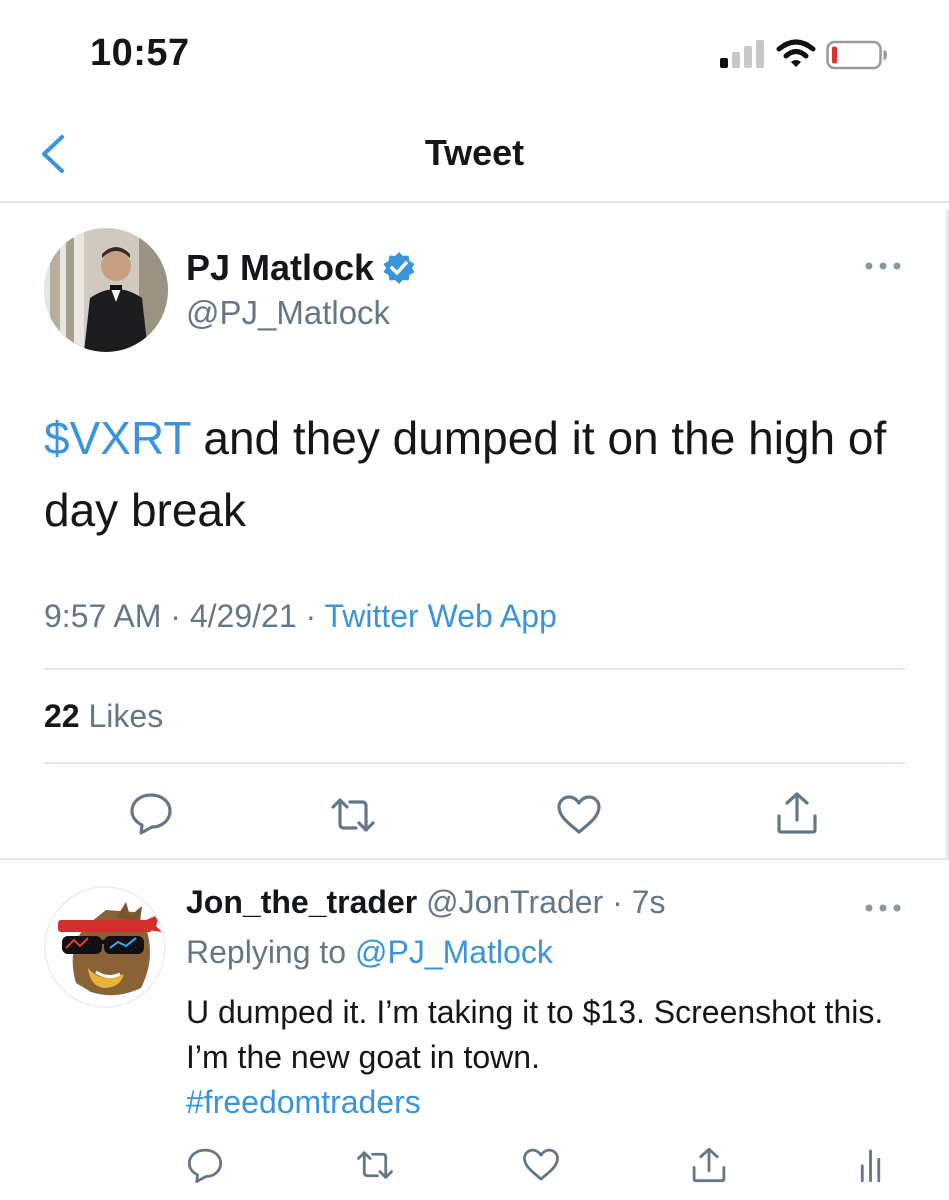  Describe the element at coordinates (243, 616) in the screenshot. I see `tweet-date: 4/29/21` at that location.